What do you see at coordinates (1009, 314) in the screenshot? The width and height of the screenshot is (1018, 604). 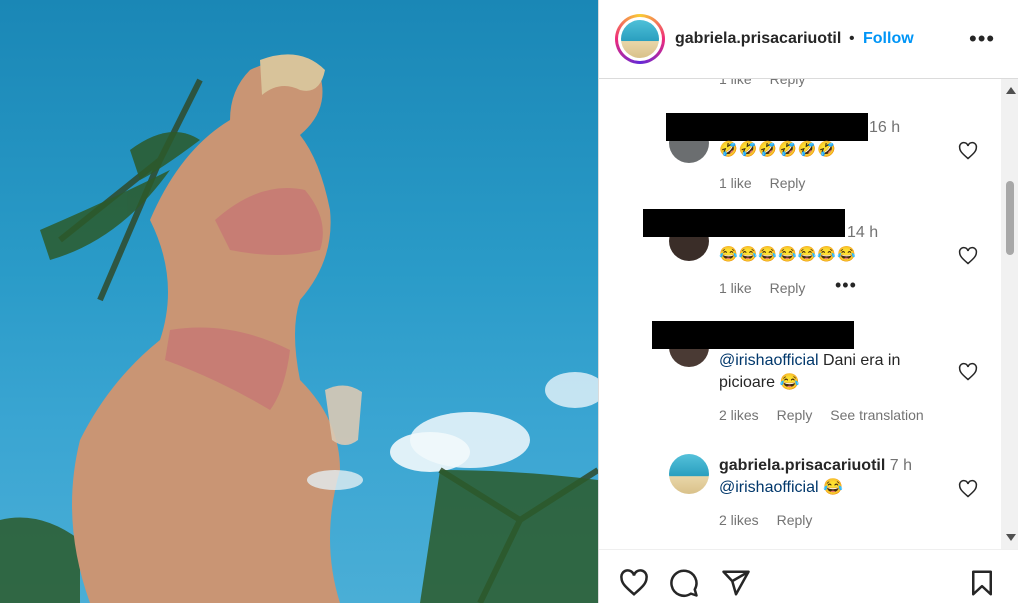 I see `comments-scrollbar` at bounding box center [1009, 314].